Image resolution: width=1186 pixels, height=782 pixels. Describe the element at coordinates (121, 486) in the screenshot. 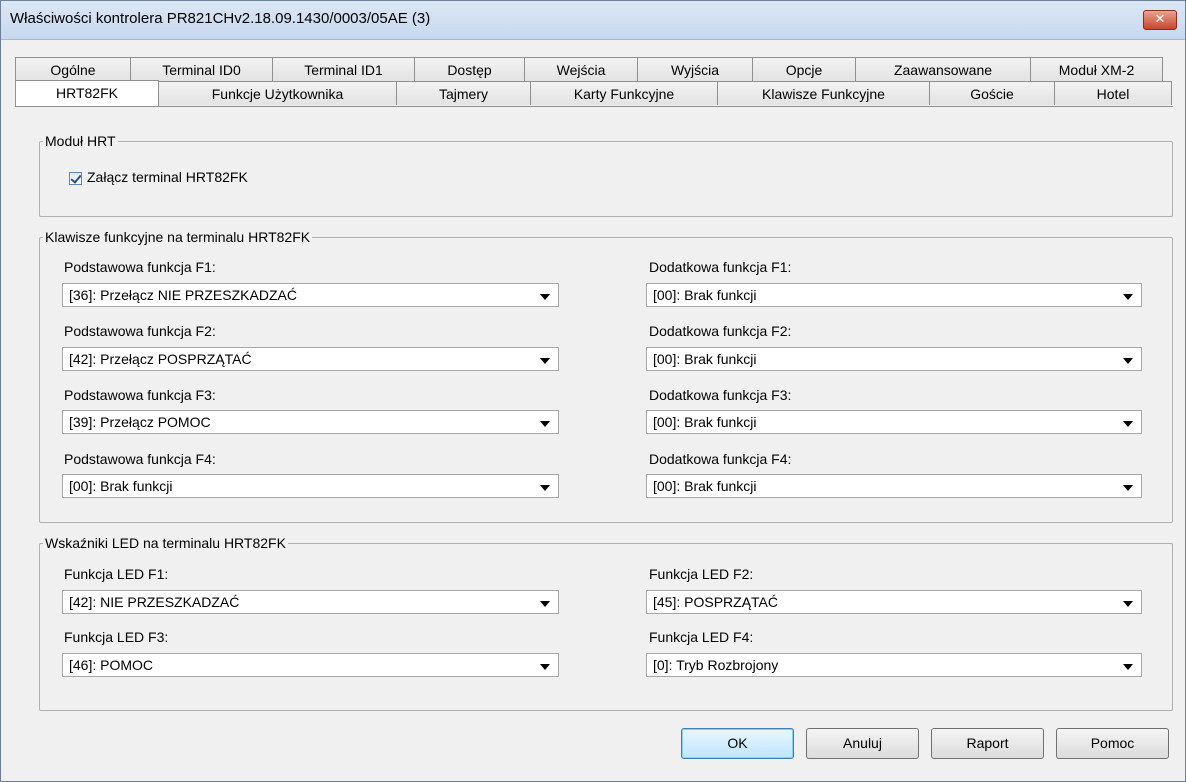

I see `basic-f4-value: [00]: Brak funkcji` at that location.